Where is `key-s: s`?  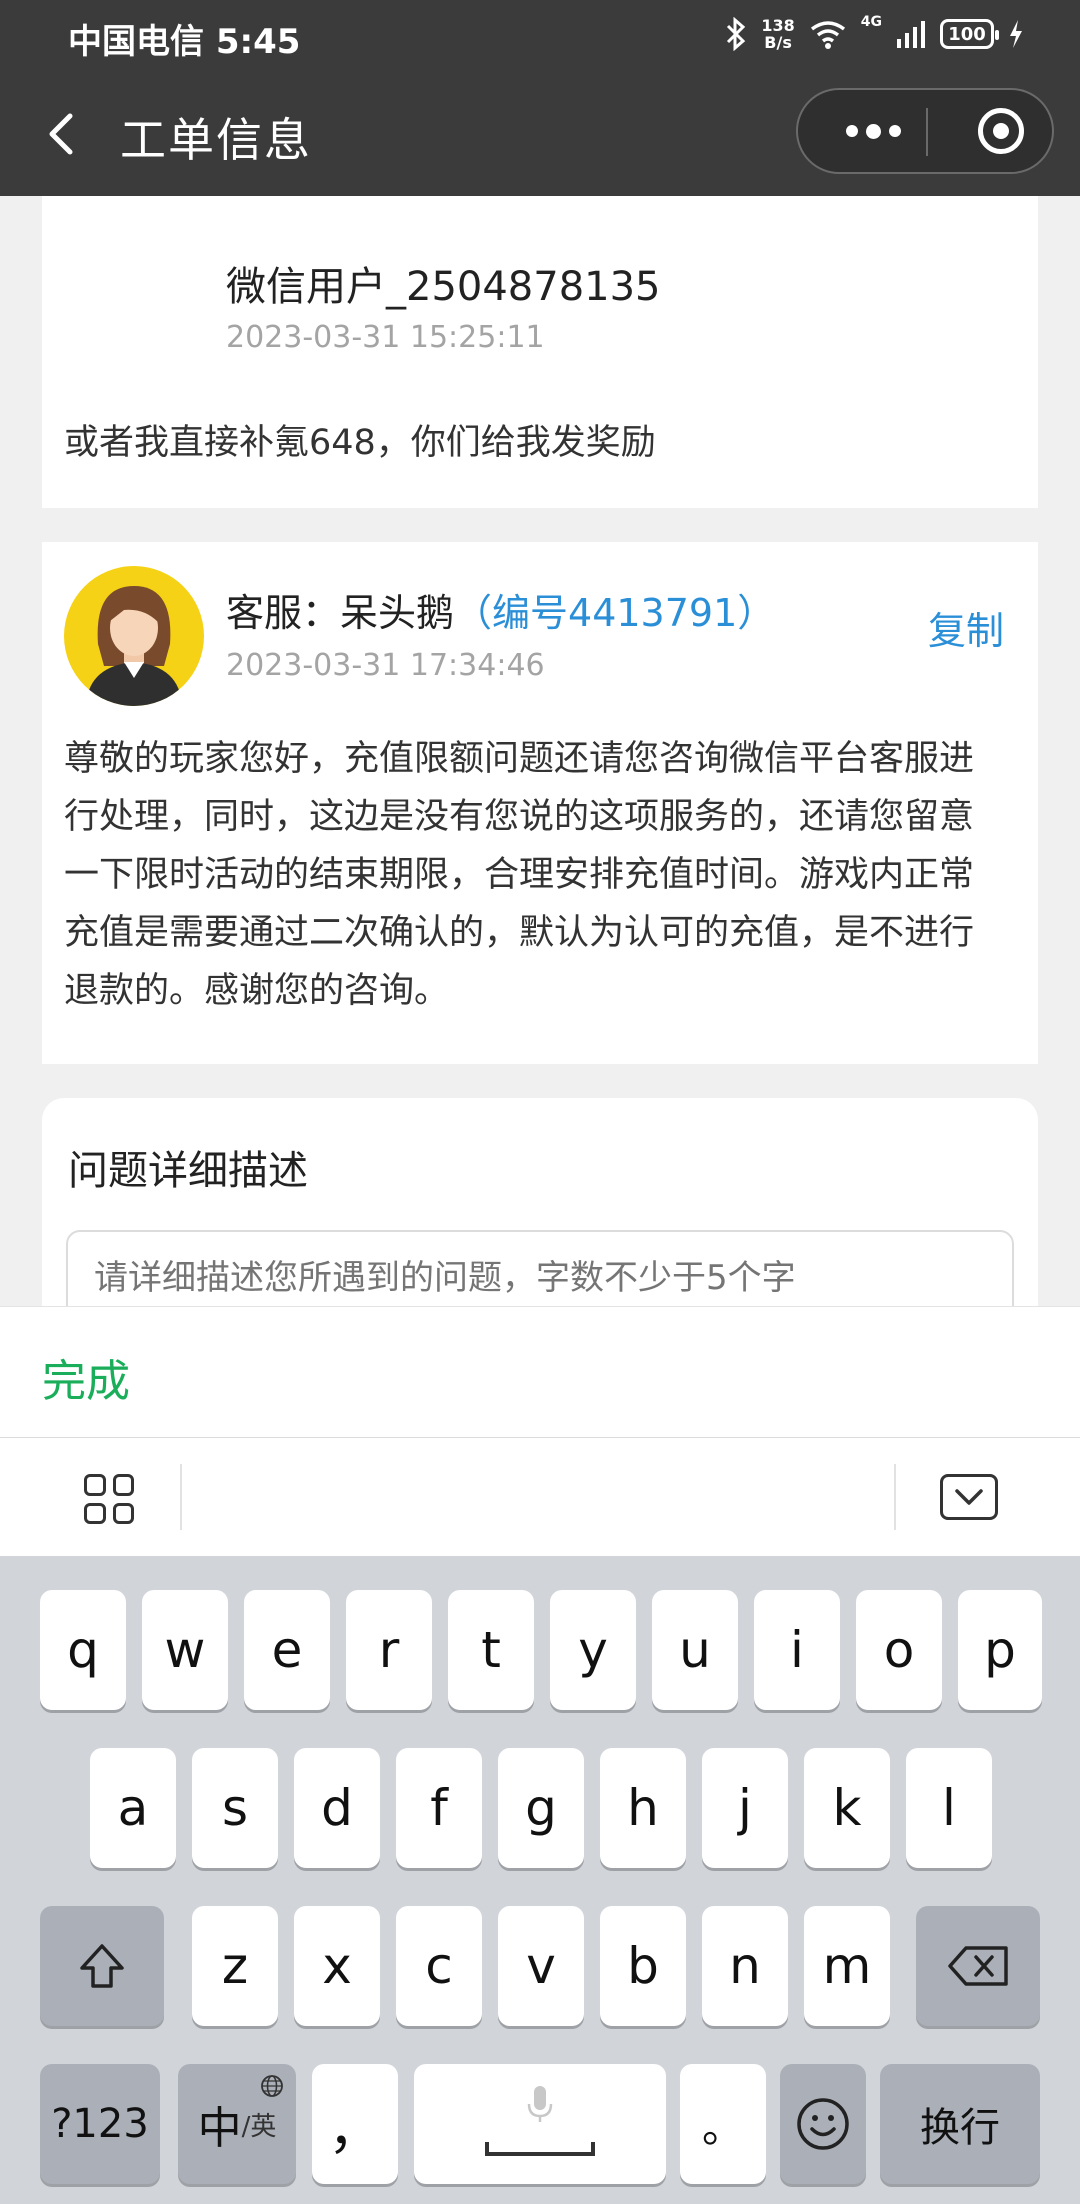 key-s: s is located at coordinates (235, 1808).